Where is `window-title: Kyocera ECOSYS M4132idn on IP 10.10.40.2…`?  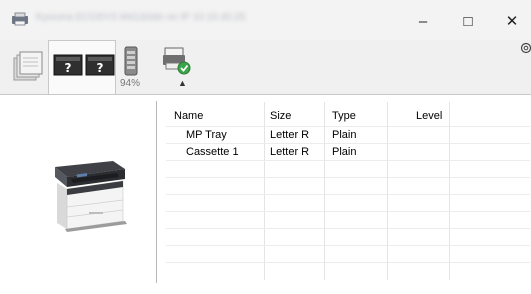 window-title: Kyocera ECOSYS M4132idn on IP 10.10.40.2… is located at coordinates (141, 17).